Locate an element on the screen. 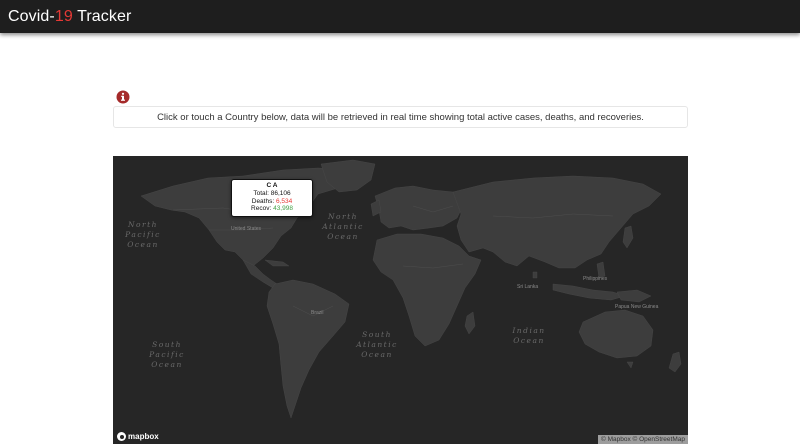 Image resolution: width=800 pixels, height=448 pixels. mapbox-logo-icon is located at coordinates (121, 436).